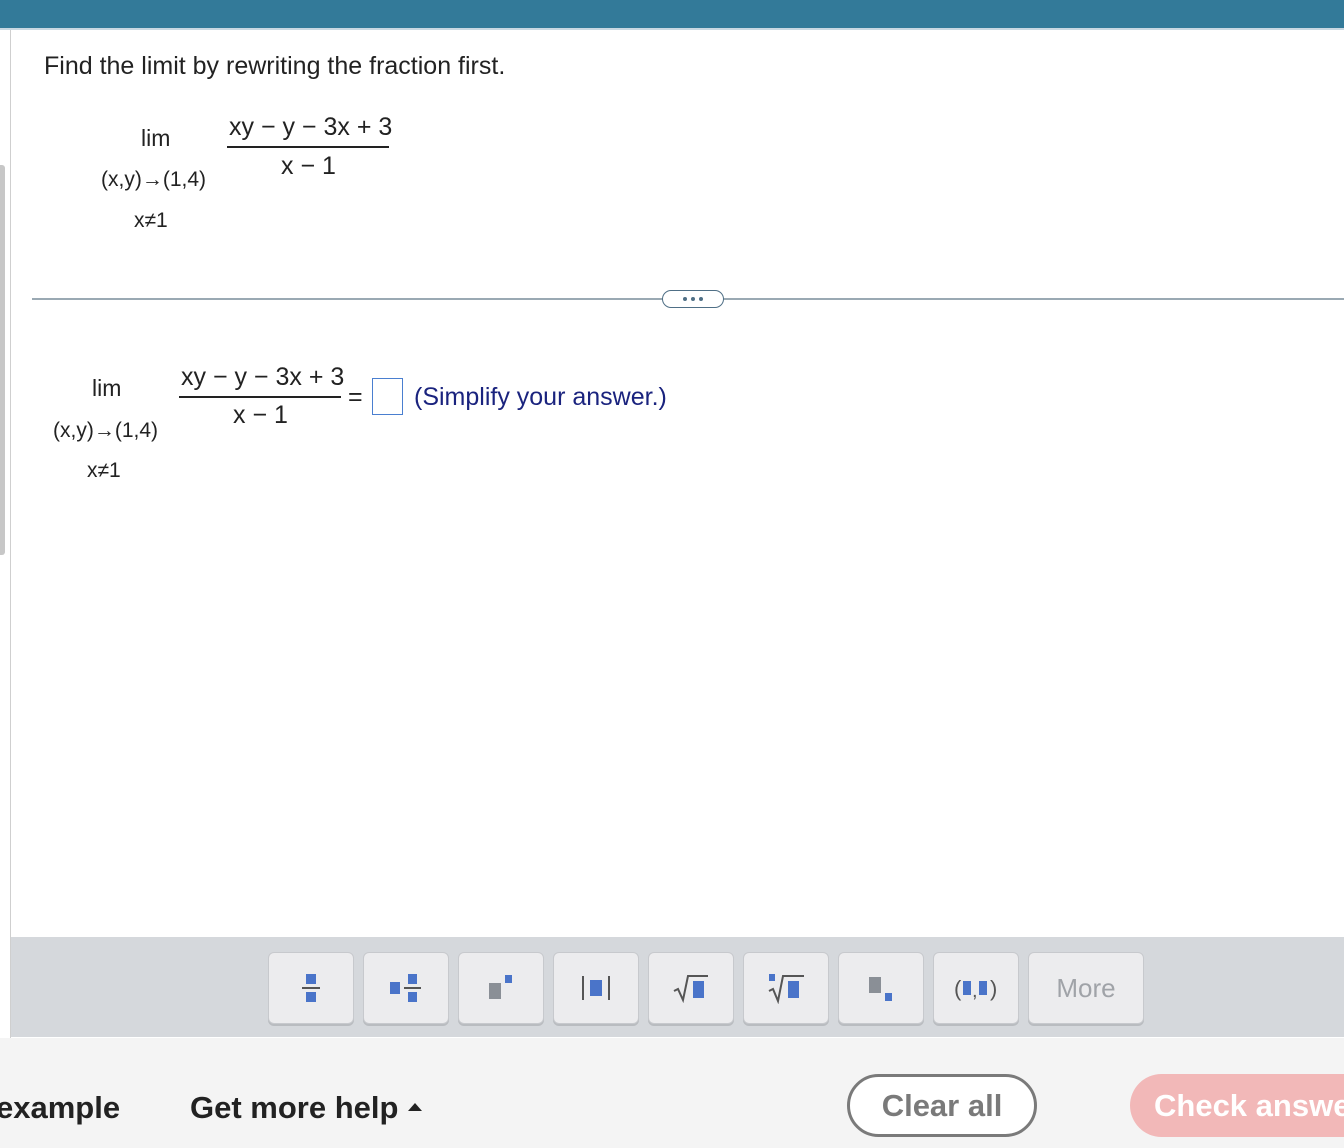 The height and width of the screenshot is (1148, 1344). I want to click on get-more-help-label: Get more help, so click(294, 1107).